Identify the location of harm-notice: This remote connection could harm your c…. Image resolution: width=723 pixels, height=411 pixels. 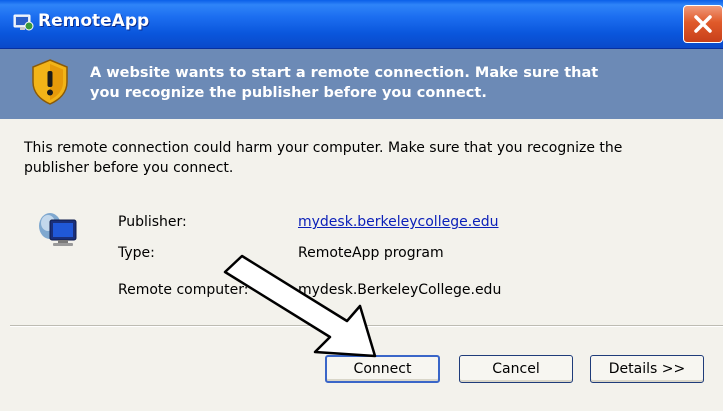
(364, 158).